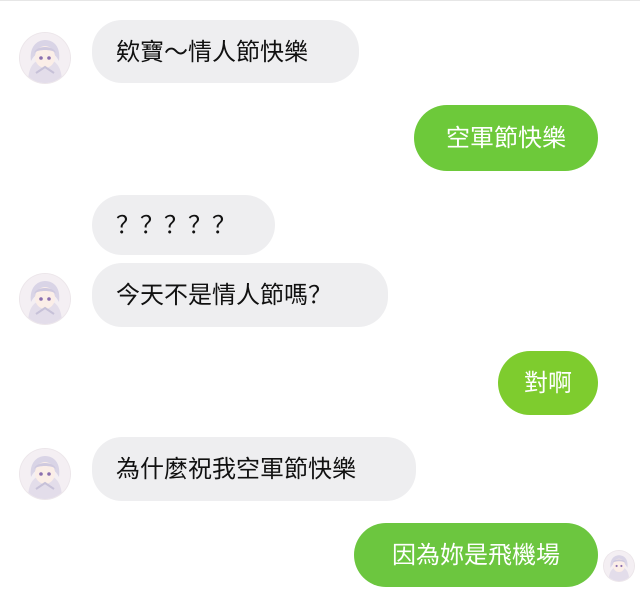  I want to click on message-text: 為什麼祝我空軍節快樂, so click(236, 469).